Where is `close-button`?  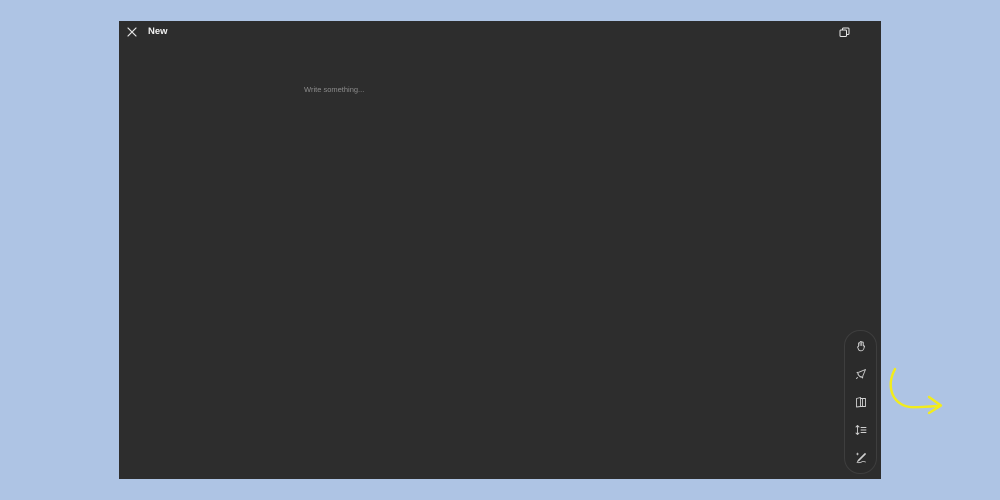 close-button is located at coordinates (132, 32).